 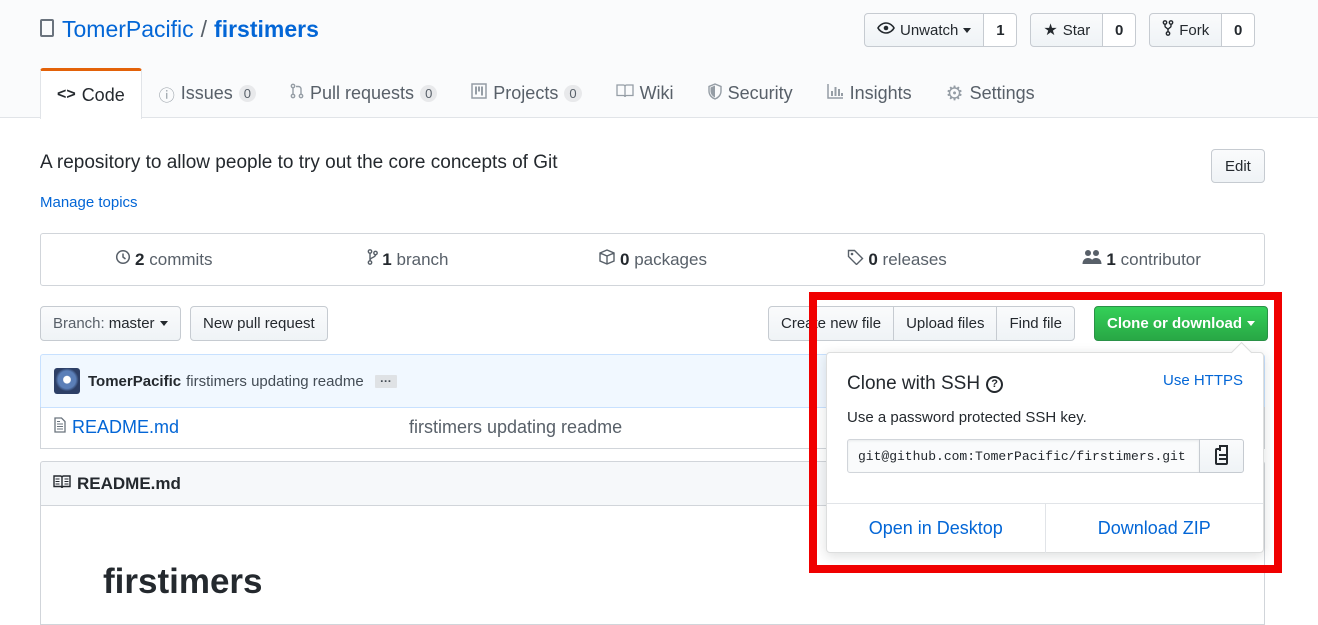 I want to click on file-icon, so click(x=60, y=427).